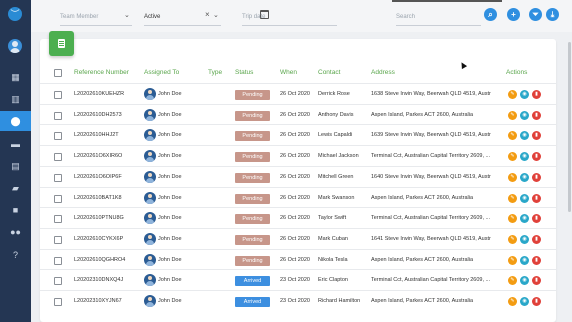 The height and width of the screenshot is (322, 572). I want to click on reference-number: L2020261O6XIR6O, so click(106, 156).